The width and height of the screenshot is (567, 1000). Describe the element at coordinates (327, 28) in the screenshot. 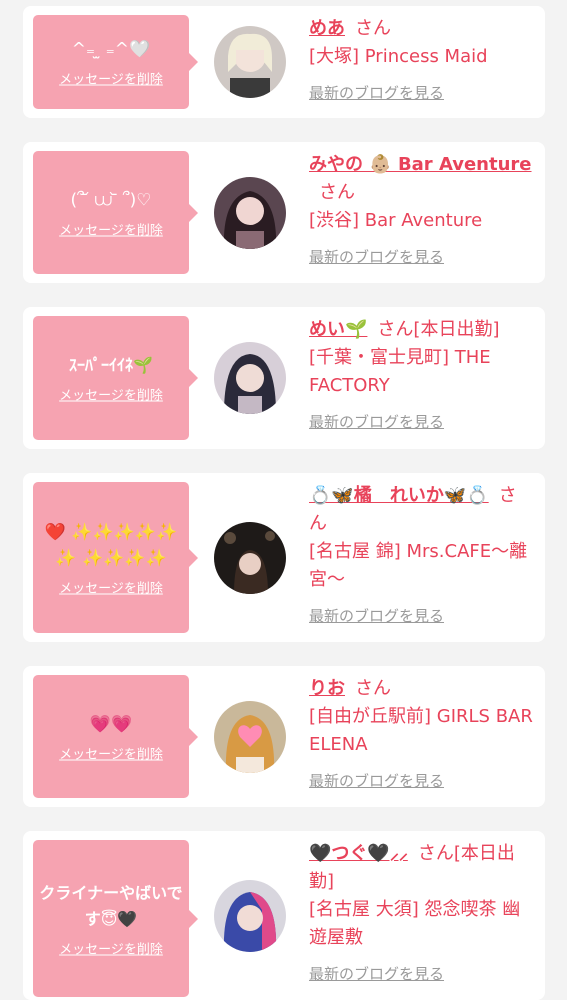

I see `cast-name-link: めあ` at that location.